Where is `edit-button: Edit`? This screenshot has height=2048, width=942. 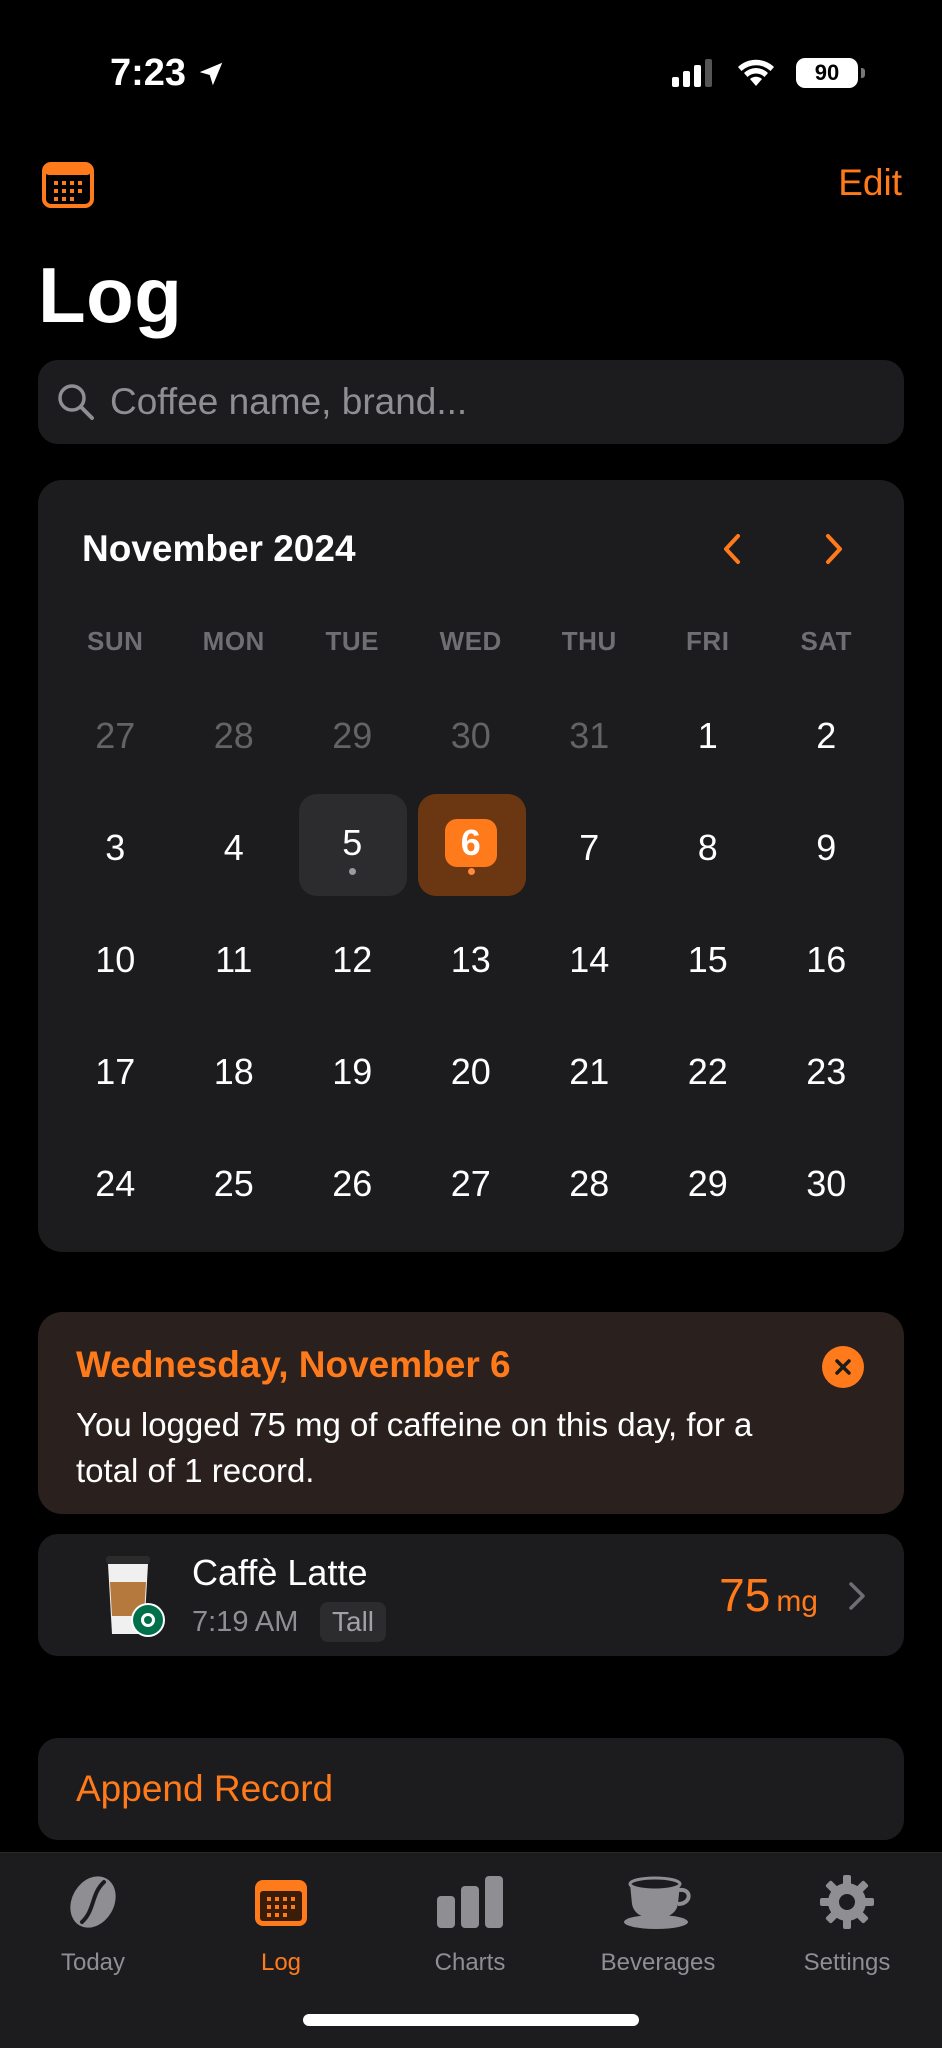 edit-button: Edit is located at coordinates (870, 183).